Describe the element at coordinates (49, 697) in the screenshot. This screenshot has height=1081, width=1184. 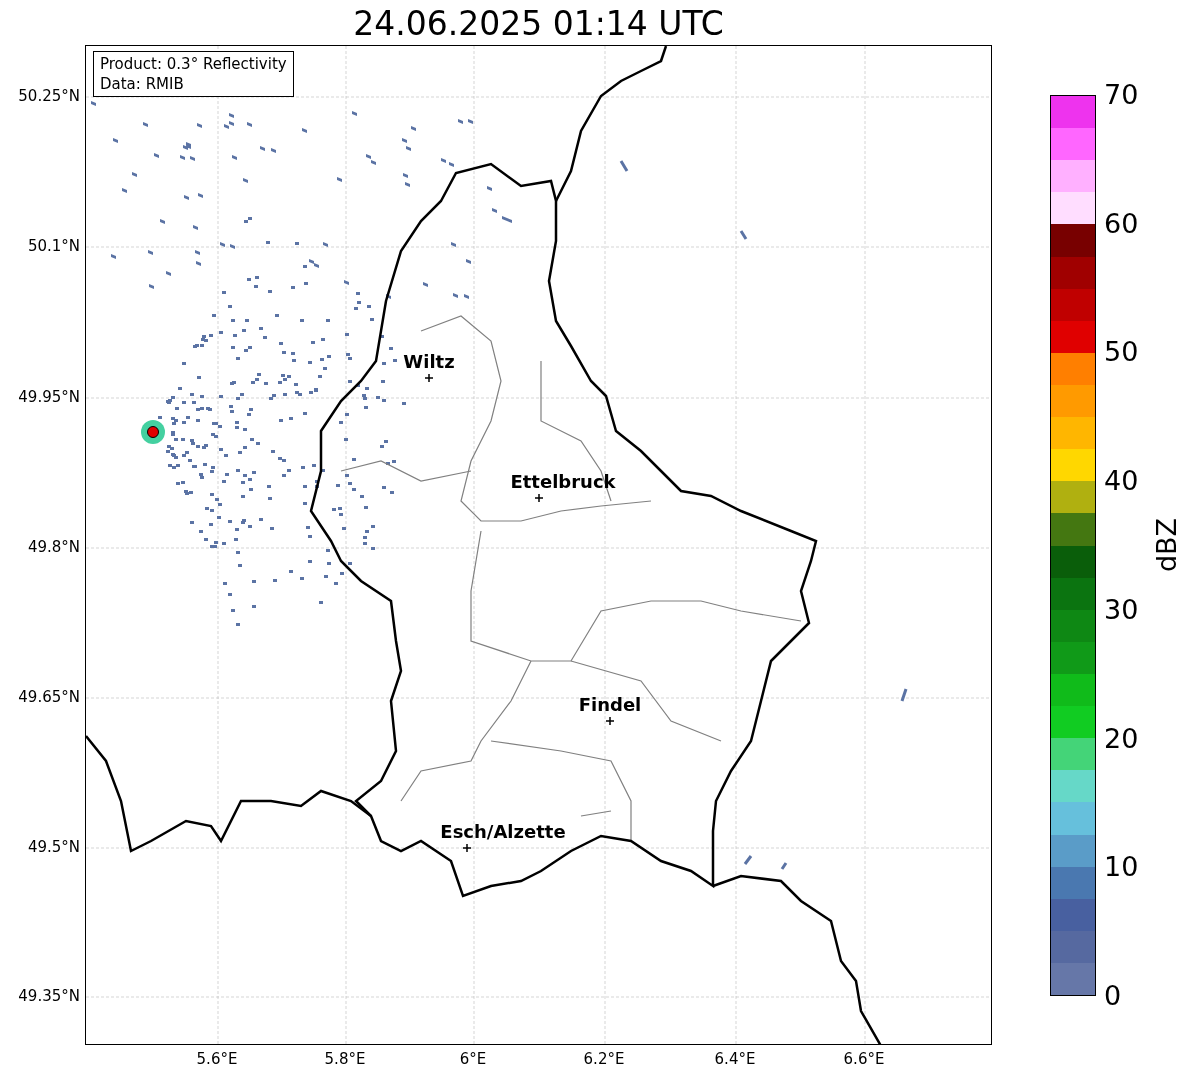
I see `axis-tick-label: 49.65°N` at that location.